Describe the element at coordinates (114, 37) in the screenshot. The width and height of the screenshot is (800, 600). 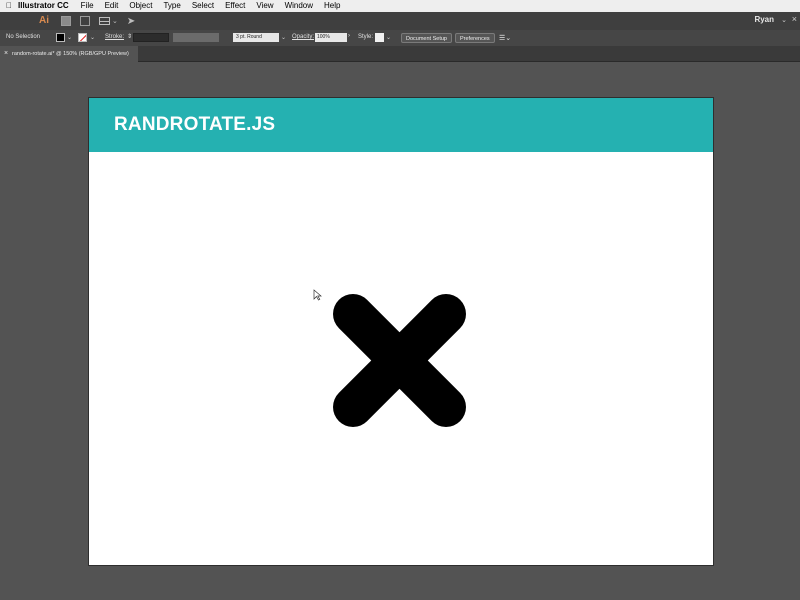
I see `stroke-label: Stroke:` at that location.